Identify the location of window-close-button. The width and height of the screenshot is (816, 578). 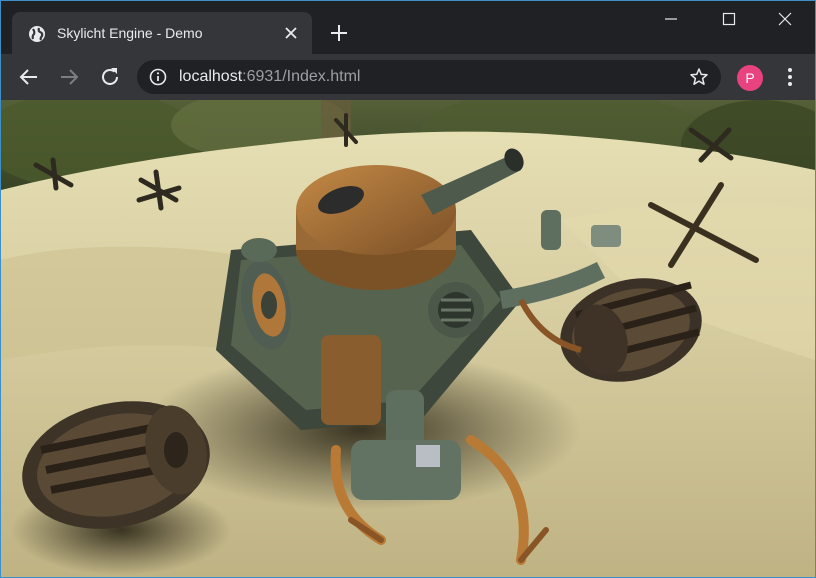
(786, 19).